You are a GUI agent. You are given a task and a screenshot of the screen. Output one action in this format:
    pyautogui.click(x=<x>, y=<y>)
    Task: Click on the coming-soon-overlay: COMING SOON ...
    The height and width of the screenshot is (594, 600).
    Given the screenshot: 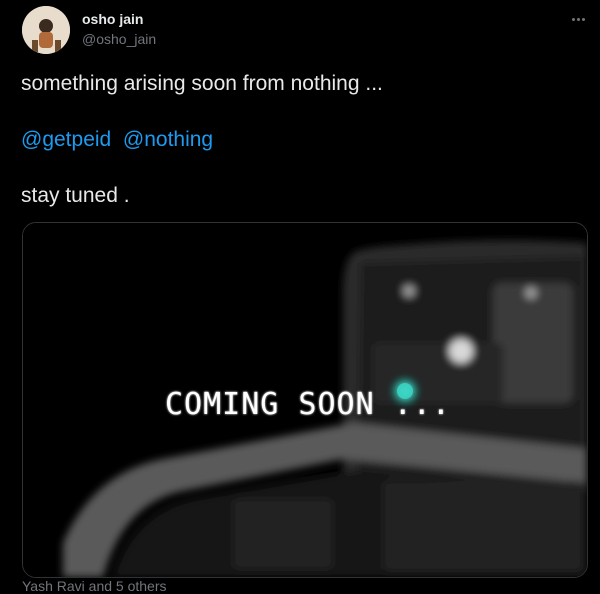 What is the action you would take?
    pyautogui.click(x=308, y=404)
    